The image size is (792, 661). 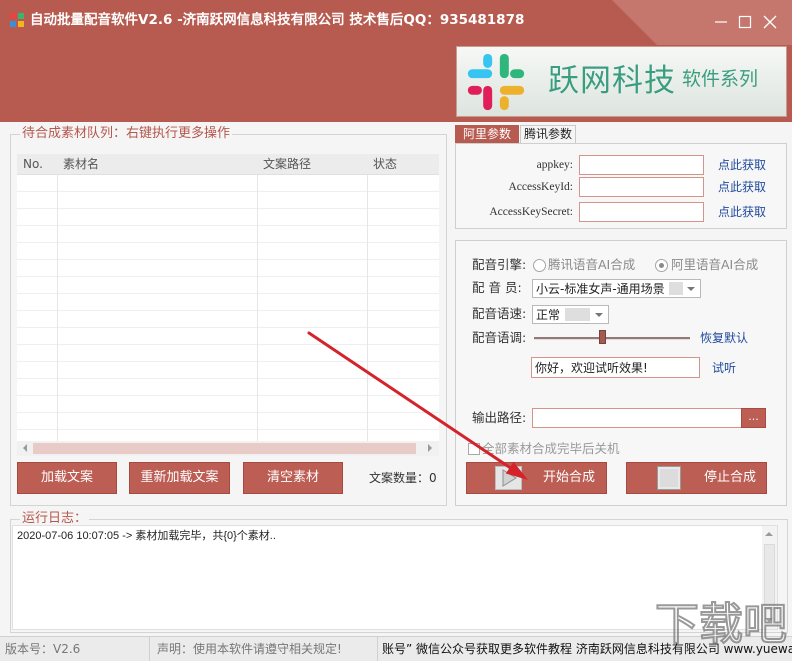 I want to click on accesskeysecret-input, so click(x=641, y=212).